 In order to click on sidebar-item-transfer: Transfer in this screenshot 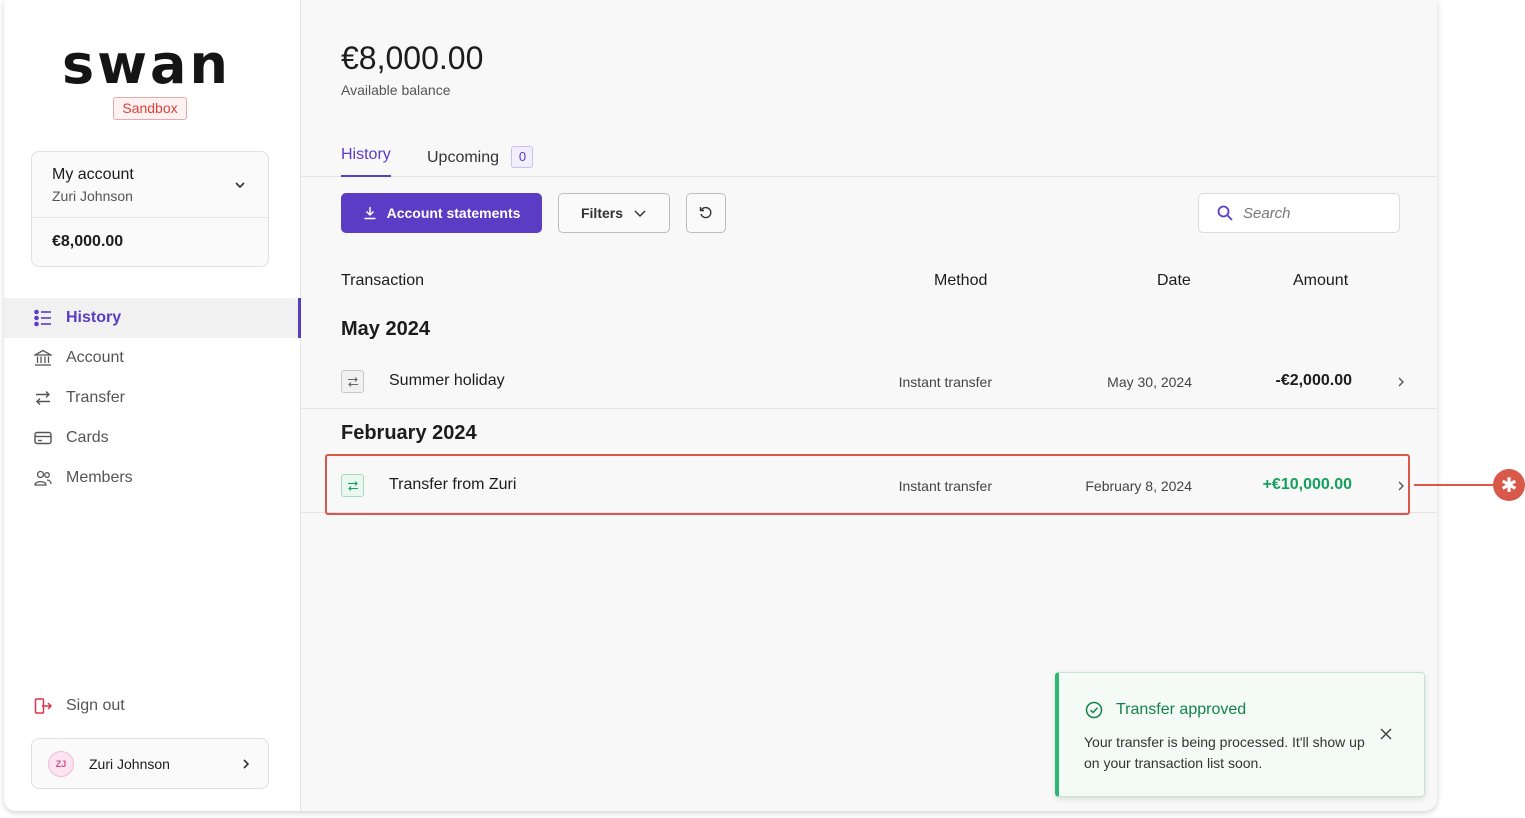, I will do `click(152, 398)`.